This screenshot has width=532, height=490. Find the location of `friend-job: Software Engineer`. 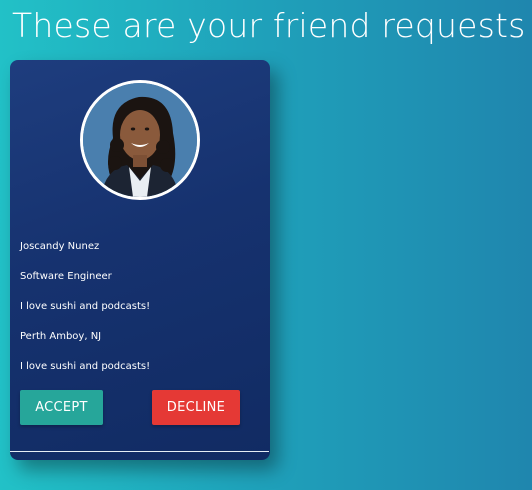

friend-job: Software Engineer is located at coordinates (66, 276).